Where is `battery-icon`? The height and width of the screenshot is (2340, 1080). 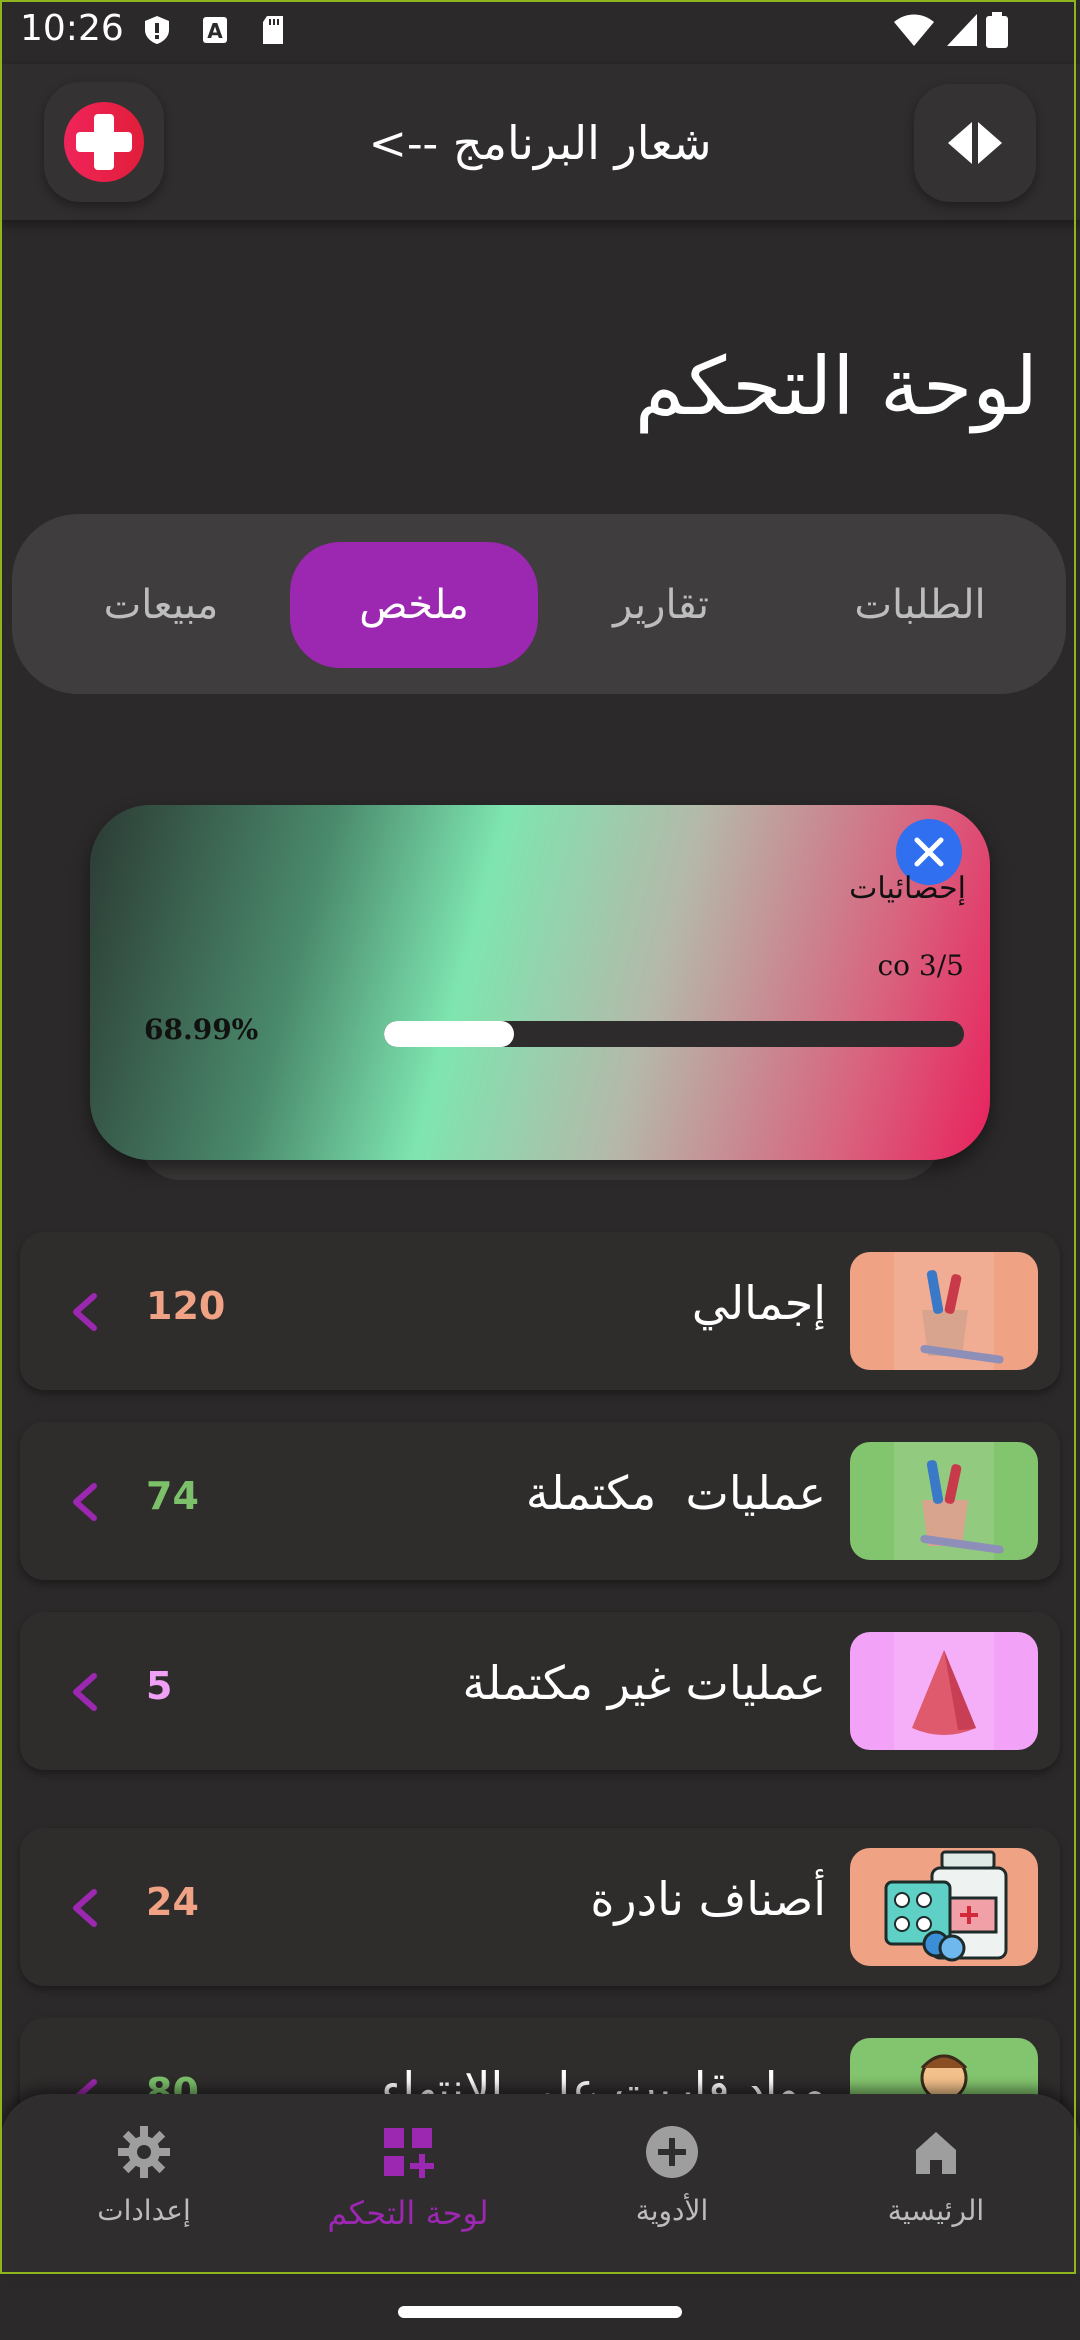 battery-icon is located at coordinates (997, 30).